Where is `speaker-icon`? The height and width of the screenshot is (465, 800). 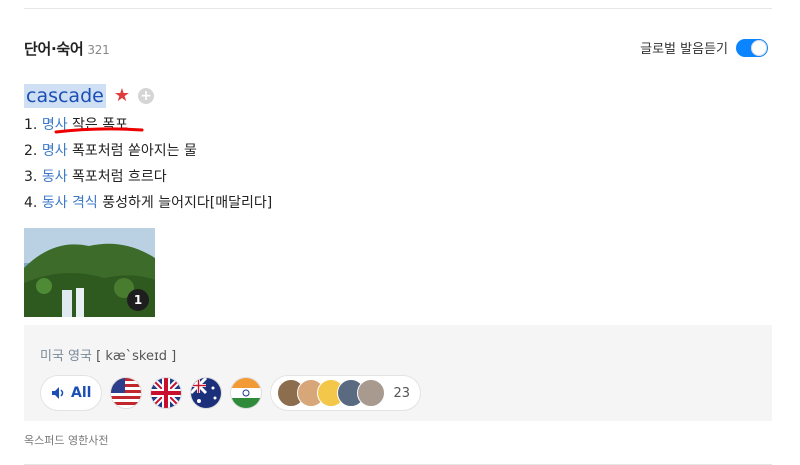
speaker-icon is located at coordinates (58, 393).